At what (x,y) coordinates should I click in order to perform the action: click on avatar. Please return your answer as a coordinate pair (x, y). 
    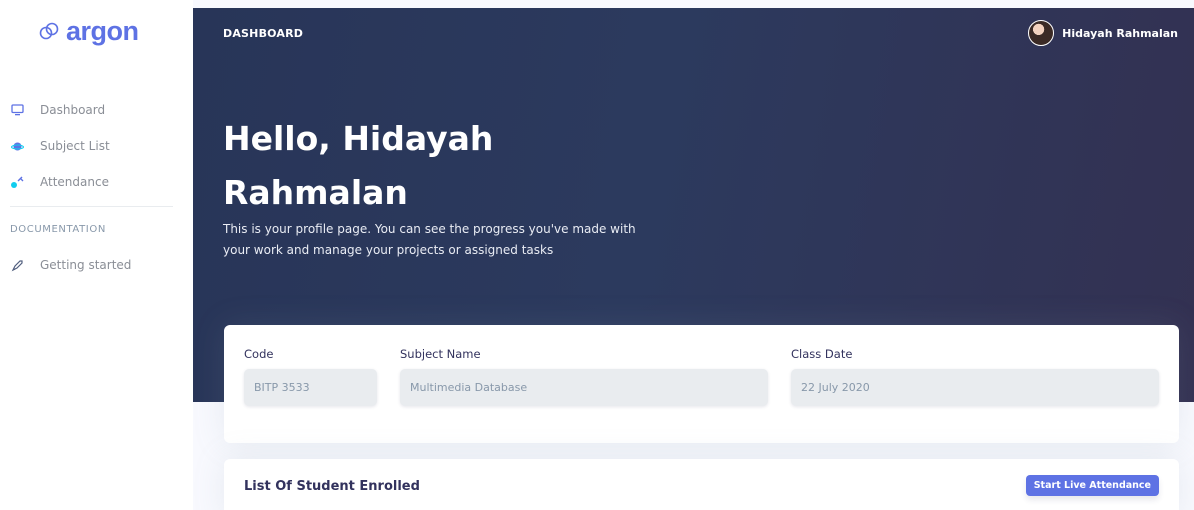
    Looking at the image, I should click on (1041, 33).